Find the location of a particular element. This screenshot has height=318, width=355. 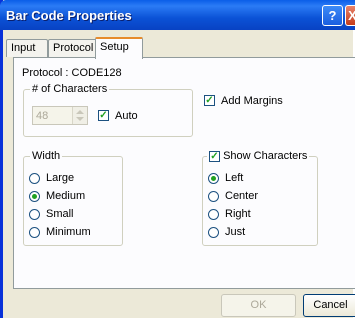

width-small-label: Small is located at coordinates (60, 214).